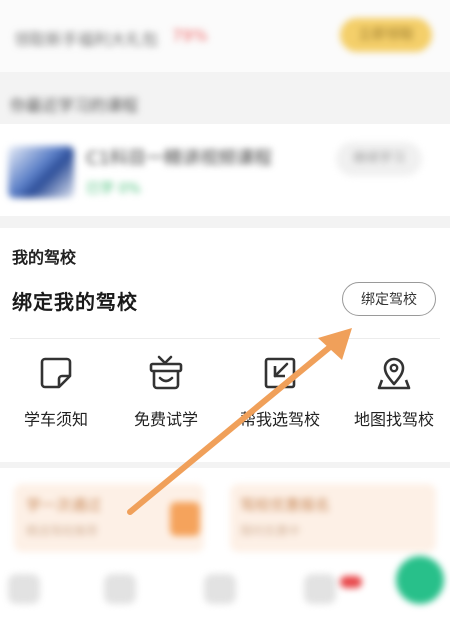  What do you see at coordinates (394, 373) in the screenshot?
I see `map-pin-icon` at bounding box center [394, 373].